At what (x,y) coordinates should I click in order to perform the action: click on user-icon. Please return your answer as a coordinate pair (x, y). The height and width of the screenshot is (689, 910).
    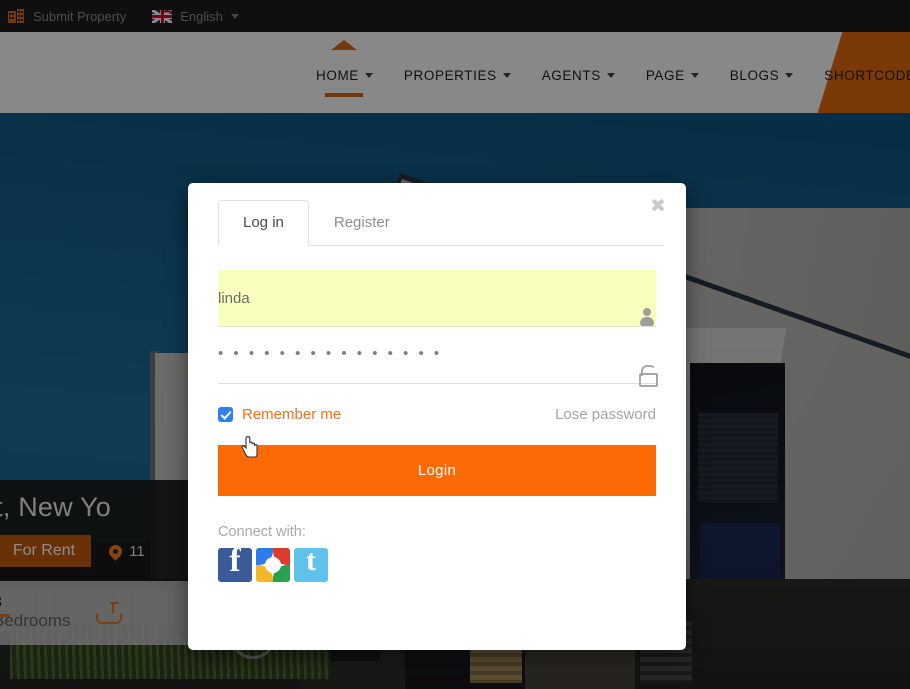
    Looking at the image, I should click on (647, 317).